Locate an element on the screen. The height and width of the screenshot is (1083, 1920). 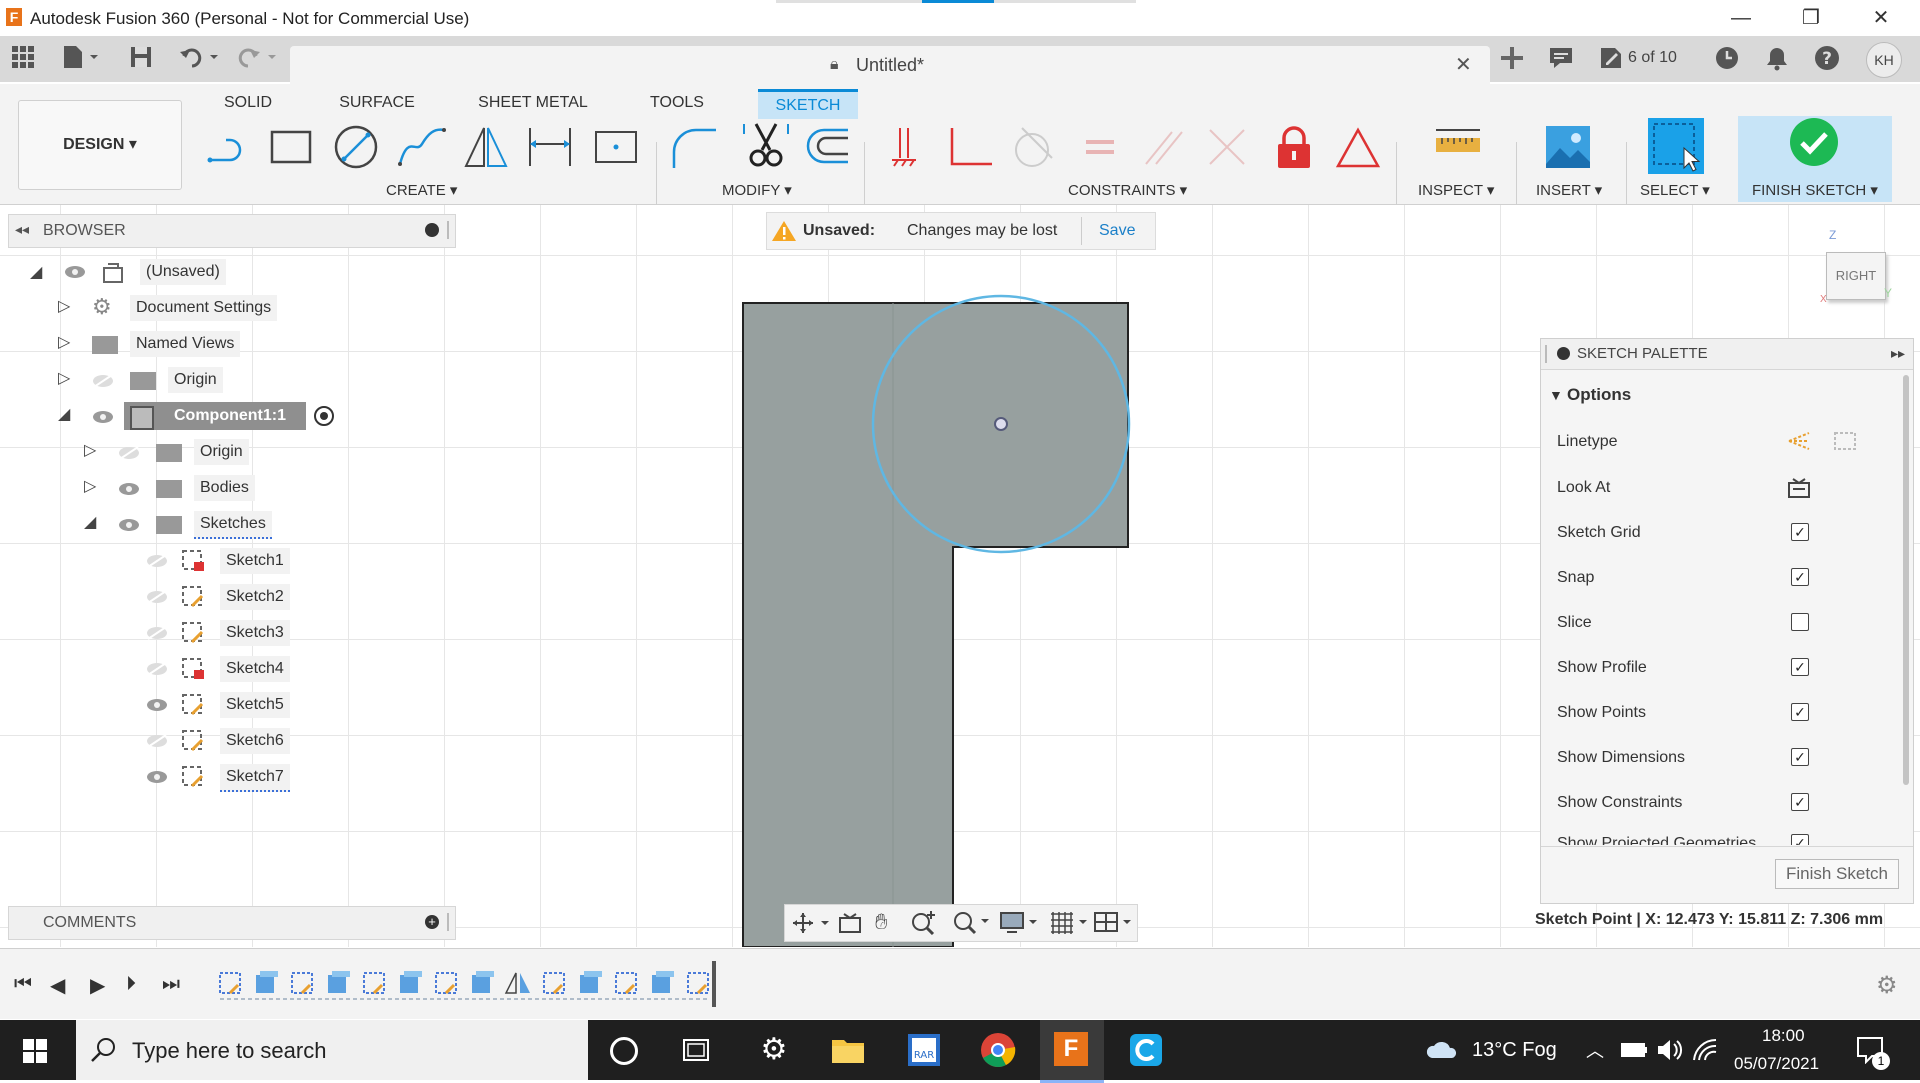
look-at-icon is located at coordinates (1799, 488).